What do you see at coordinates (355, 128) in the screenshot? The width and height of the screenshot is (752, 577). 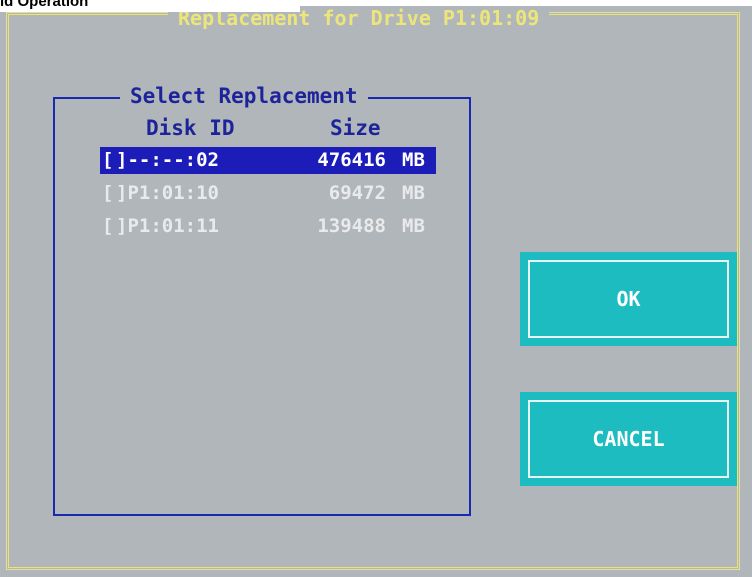 I see `column-header-size: Size` at bounding box center [355, 128].